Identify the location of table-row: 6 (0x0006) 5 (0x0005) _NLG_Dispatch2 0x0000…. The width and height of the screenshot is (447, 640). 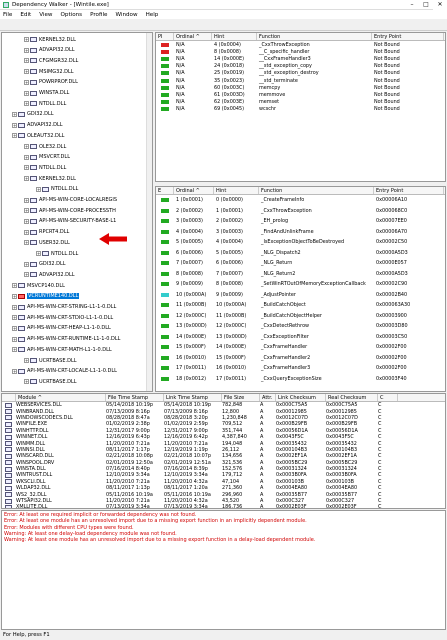
(300, 253).